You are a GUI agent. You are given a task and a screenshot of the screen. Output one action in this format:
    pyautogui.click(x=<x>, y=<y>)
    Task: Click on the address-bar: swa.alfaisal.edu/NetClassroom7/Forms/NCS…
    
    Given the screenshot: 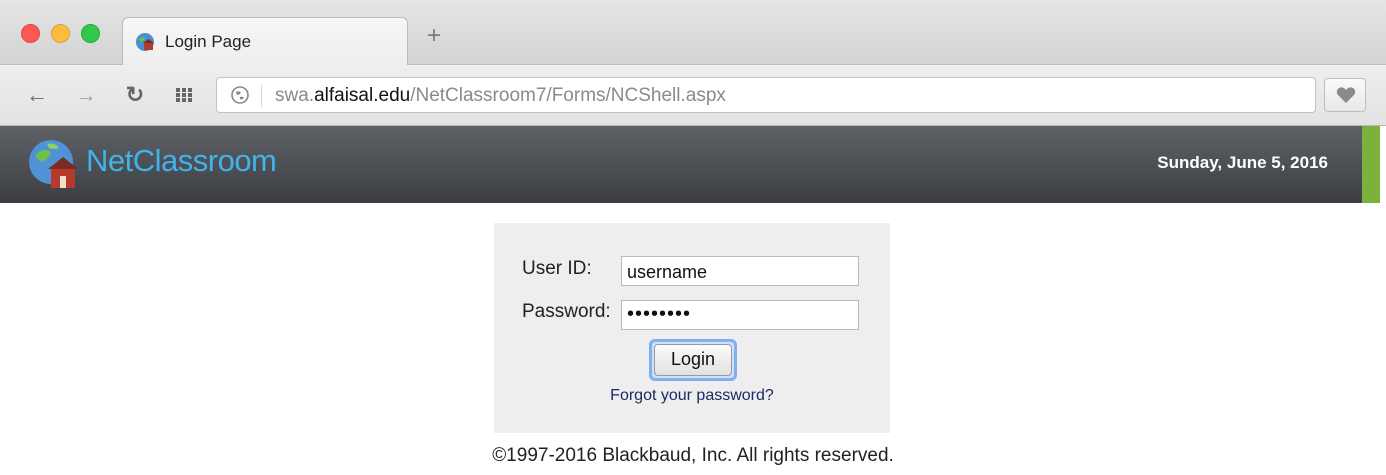 What is the action you would take?
    pyautogui.click(x=766, y=95)
    